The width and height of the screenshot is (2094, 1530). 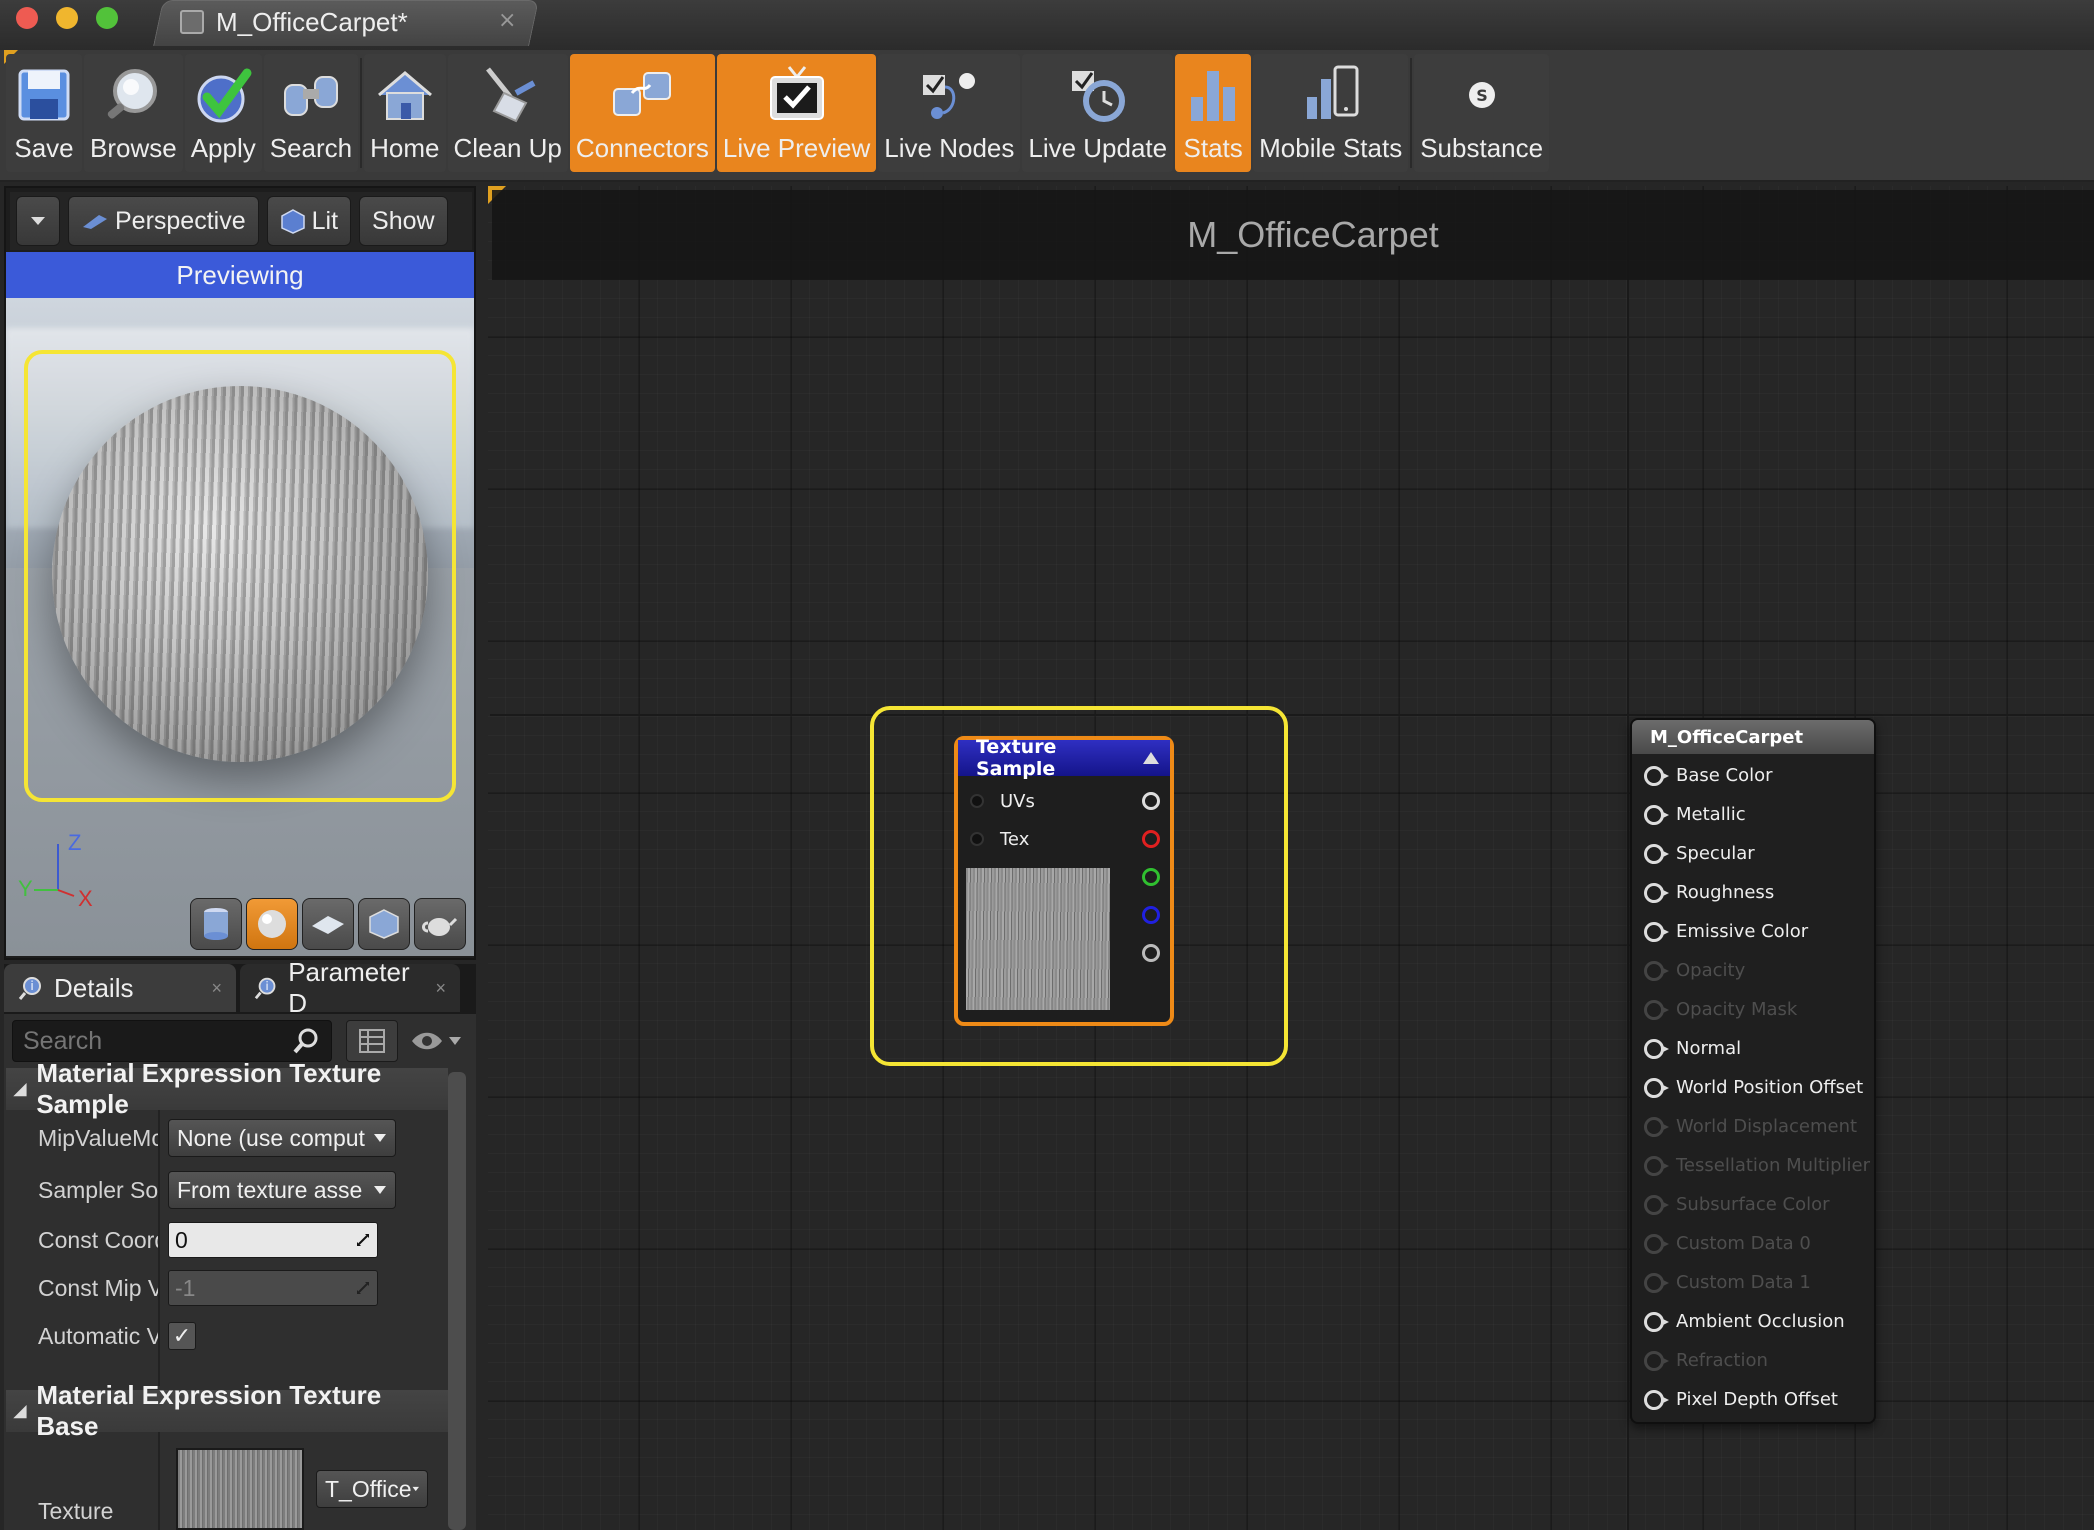 I want to click on svg-text: i, so click(x=266, y=986).